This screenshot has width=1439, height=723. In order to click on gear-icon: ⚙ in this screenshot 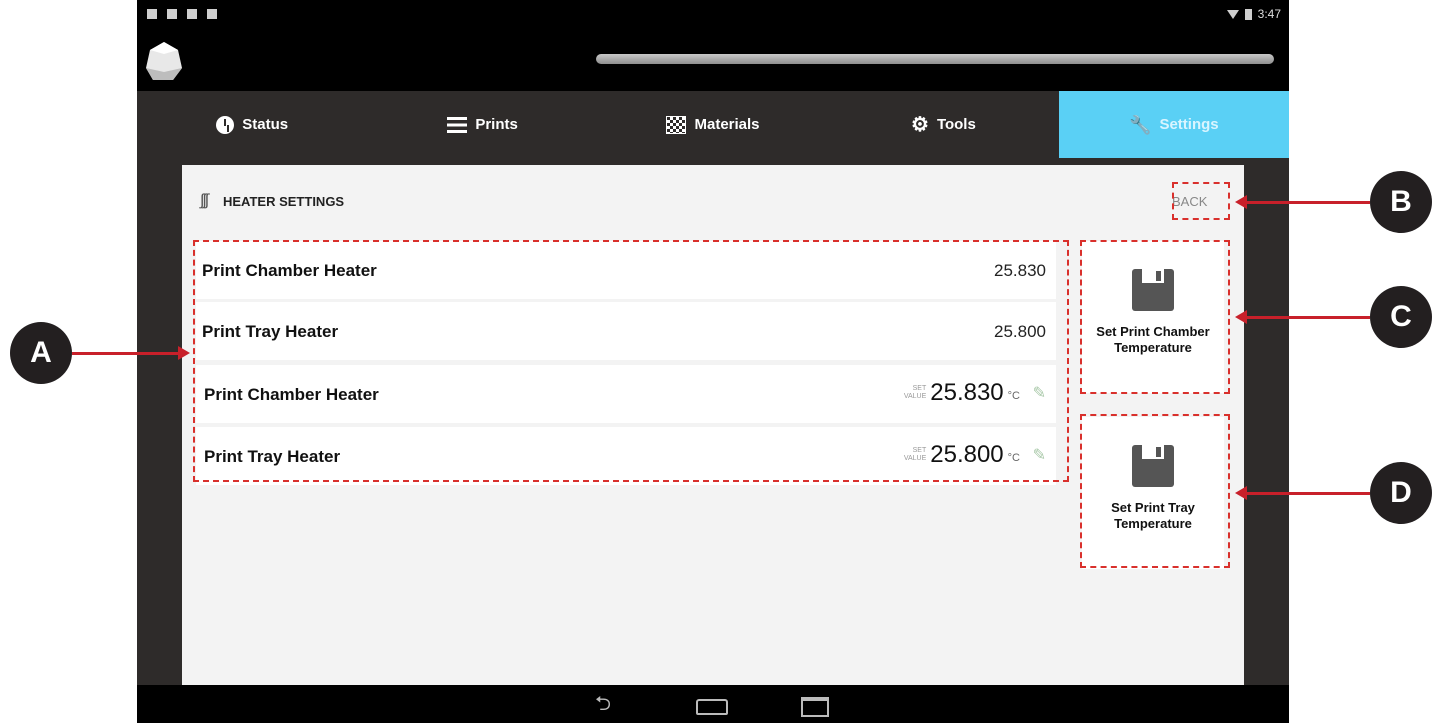, I will do `click(920, 124)`.